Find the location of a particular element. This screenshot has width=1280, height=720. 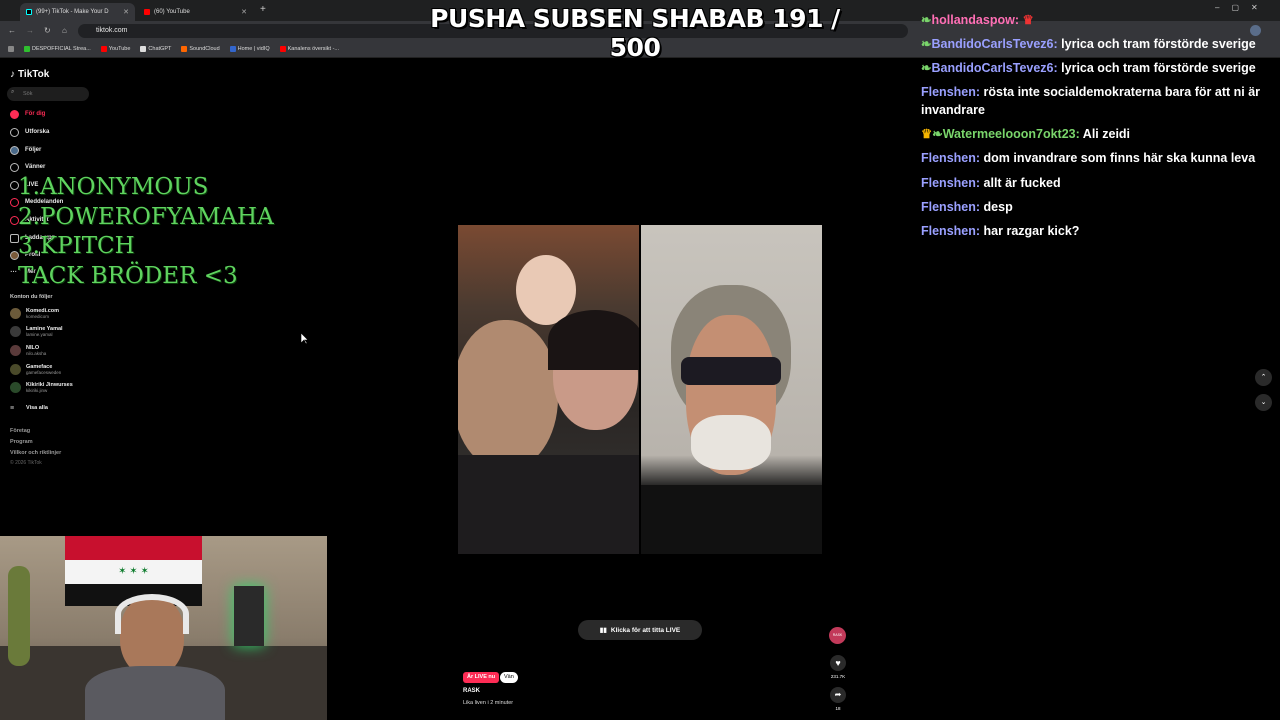

new-tab-button: + is located at coordinates (263, 9).